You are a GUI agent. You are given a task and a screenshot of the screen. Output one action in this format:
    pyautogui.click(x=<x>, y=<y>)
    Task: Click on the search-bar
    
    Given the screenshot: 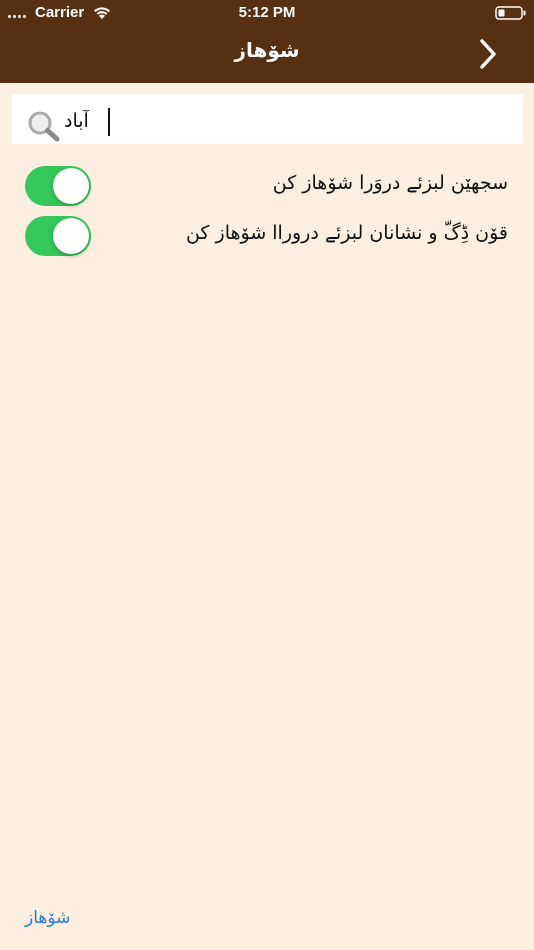 What is the action you would take?
    pyautogui.click(x=267, y=119)
    